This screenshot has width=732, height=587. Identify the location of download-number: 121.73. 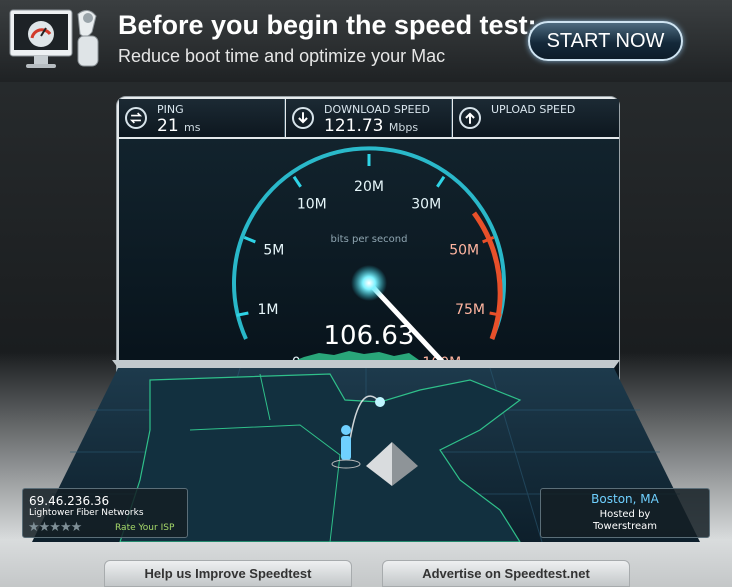
(354, 126).